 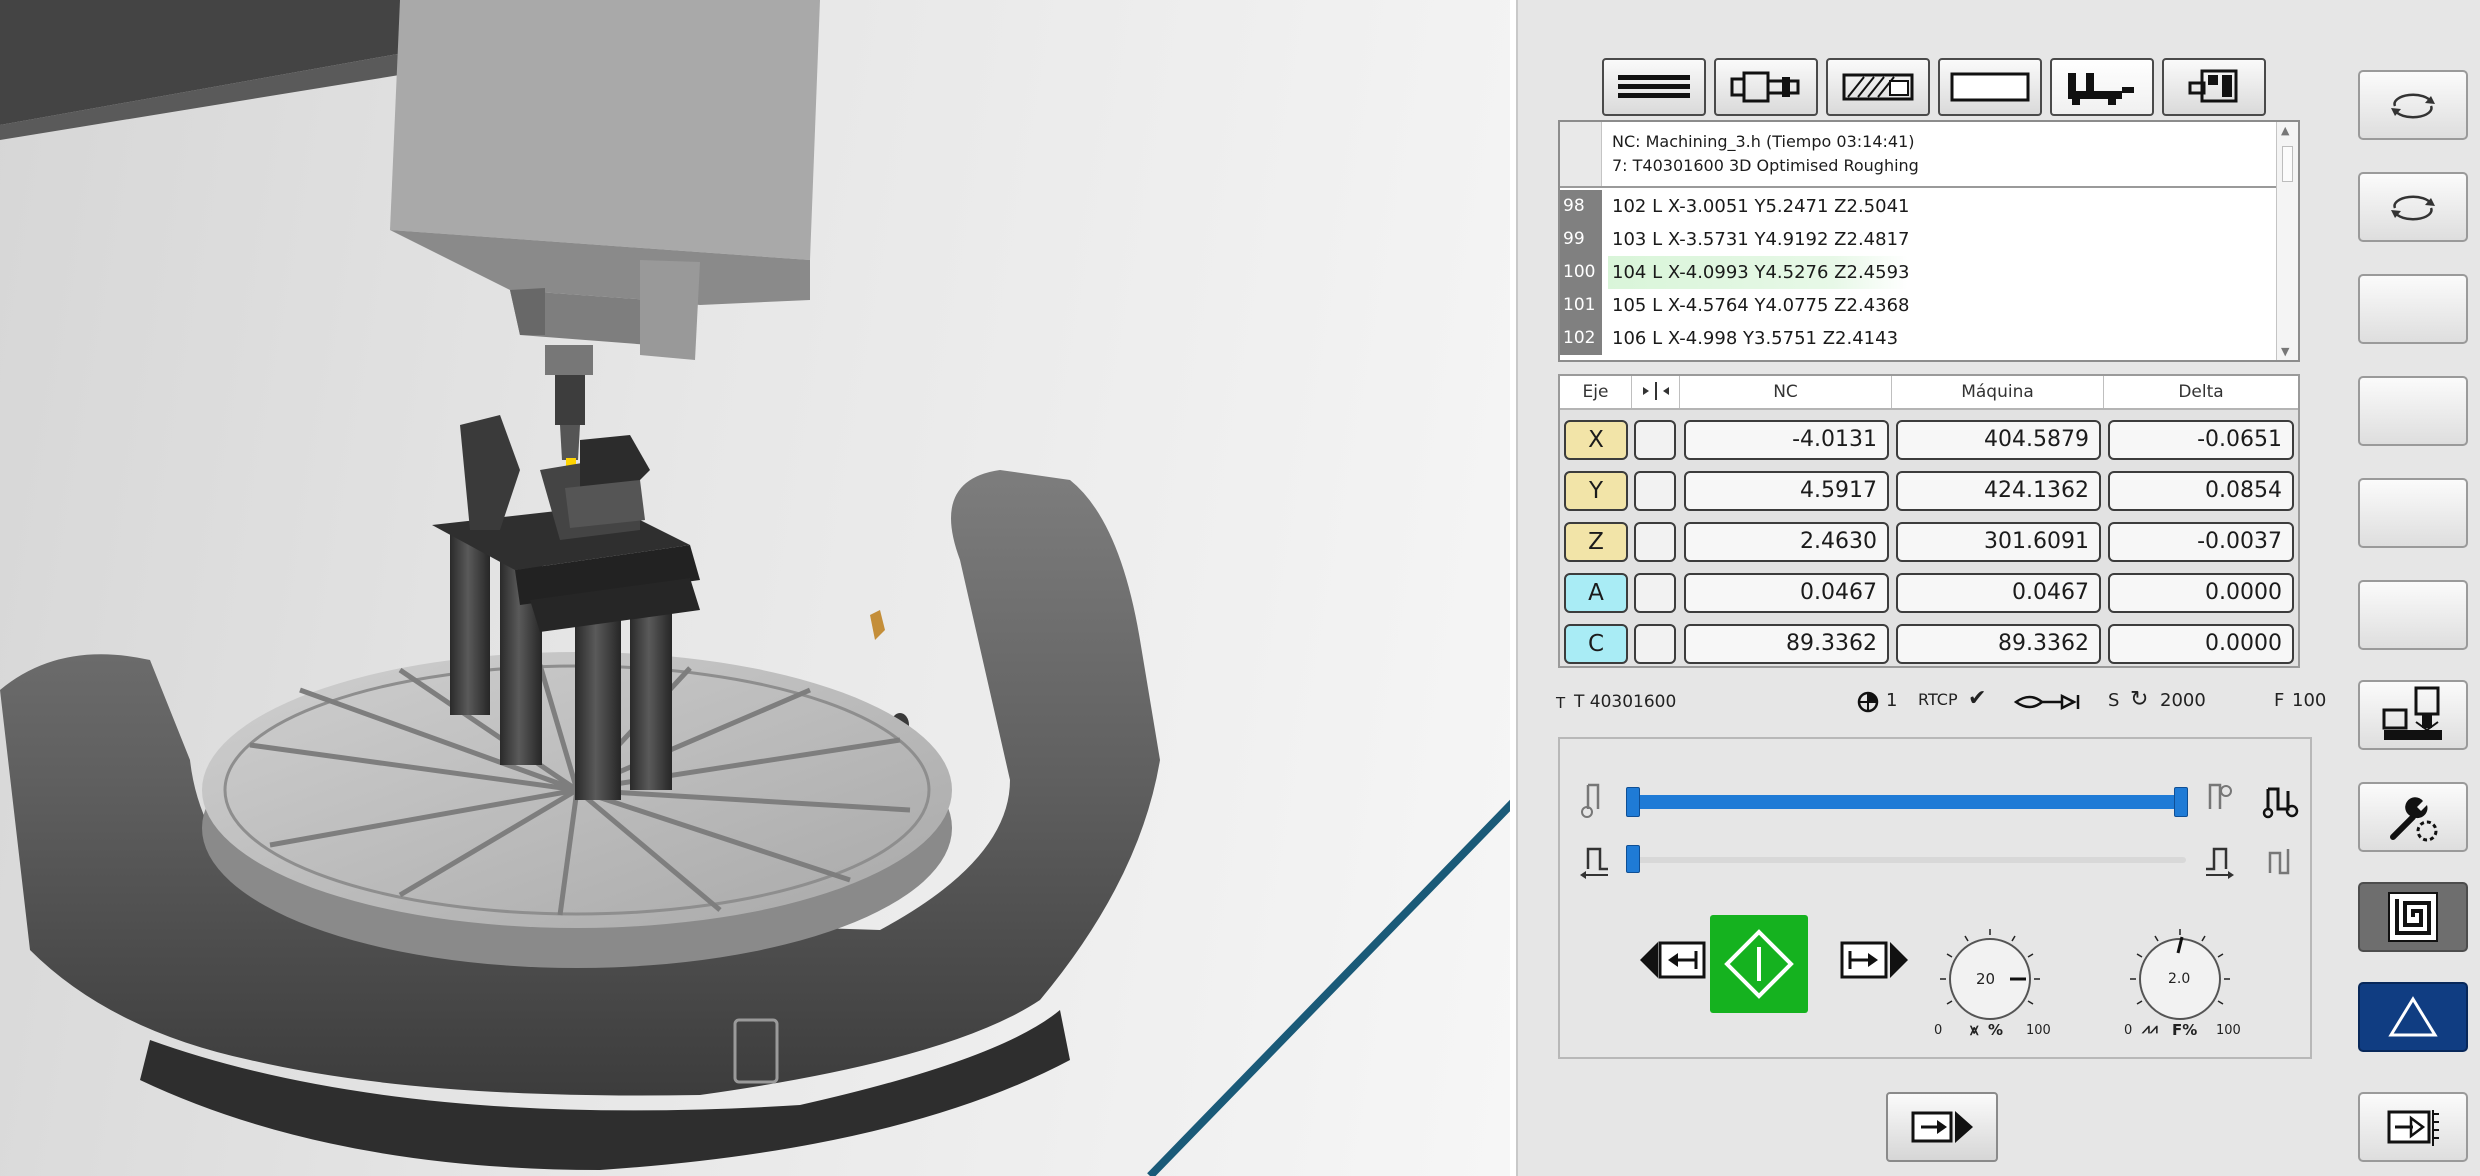 I want to click on nc-line-current: 100 104 L X-4.0993 Y4.5276 Z2.4593, so click(x=1918, y=272).